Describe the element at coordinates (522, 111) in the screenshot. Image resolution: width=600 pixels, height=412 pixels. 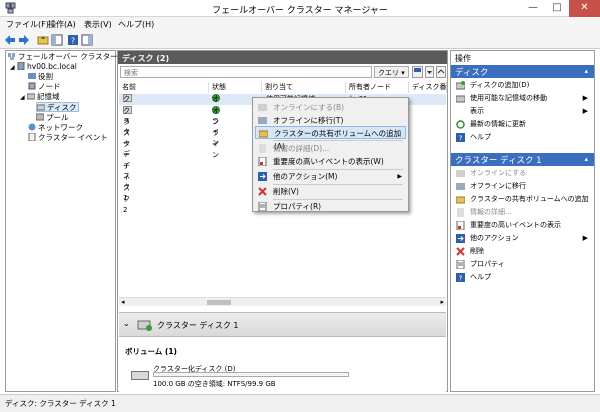
I see `action-view: 表示 ▶` at that location.